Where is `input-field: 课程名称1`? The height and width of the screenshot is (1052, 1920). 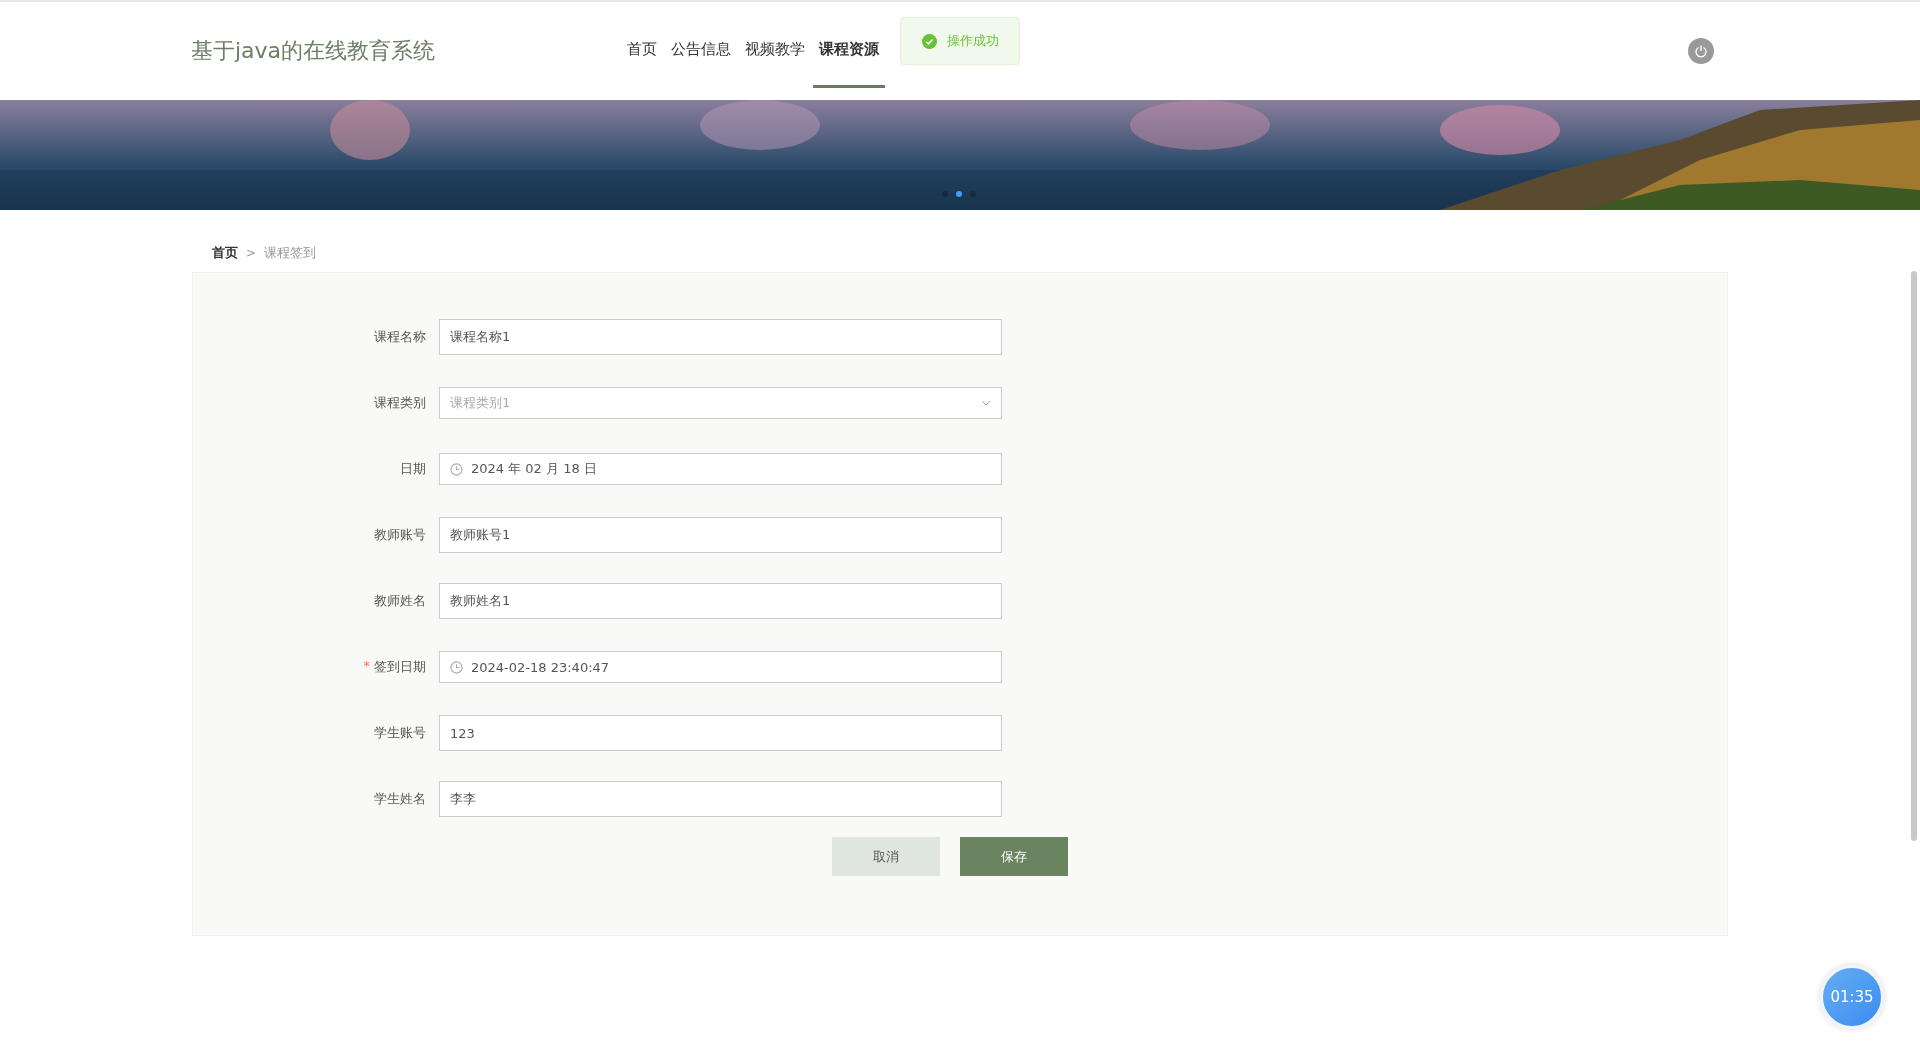
input-field: 课程名称1 is located at coordinates (720, 337).